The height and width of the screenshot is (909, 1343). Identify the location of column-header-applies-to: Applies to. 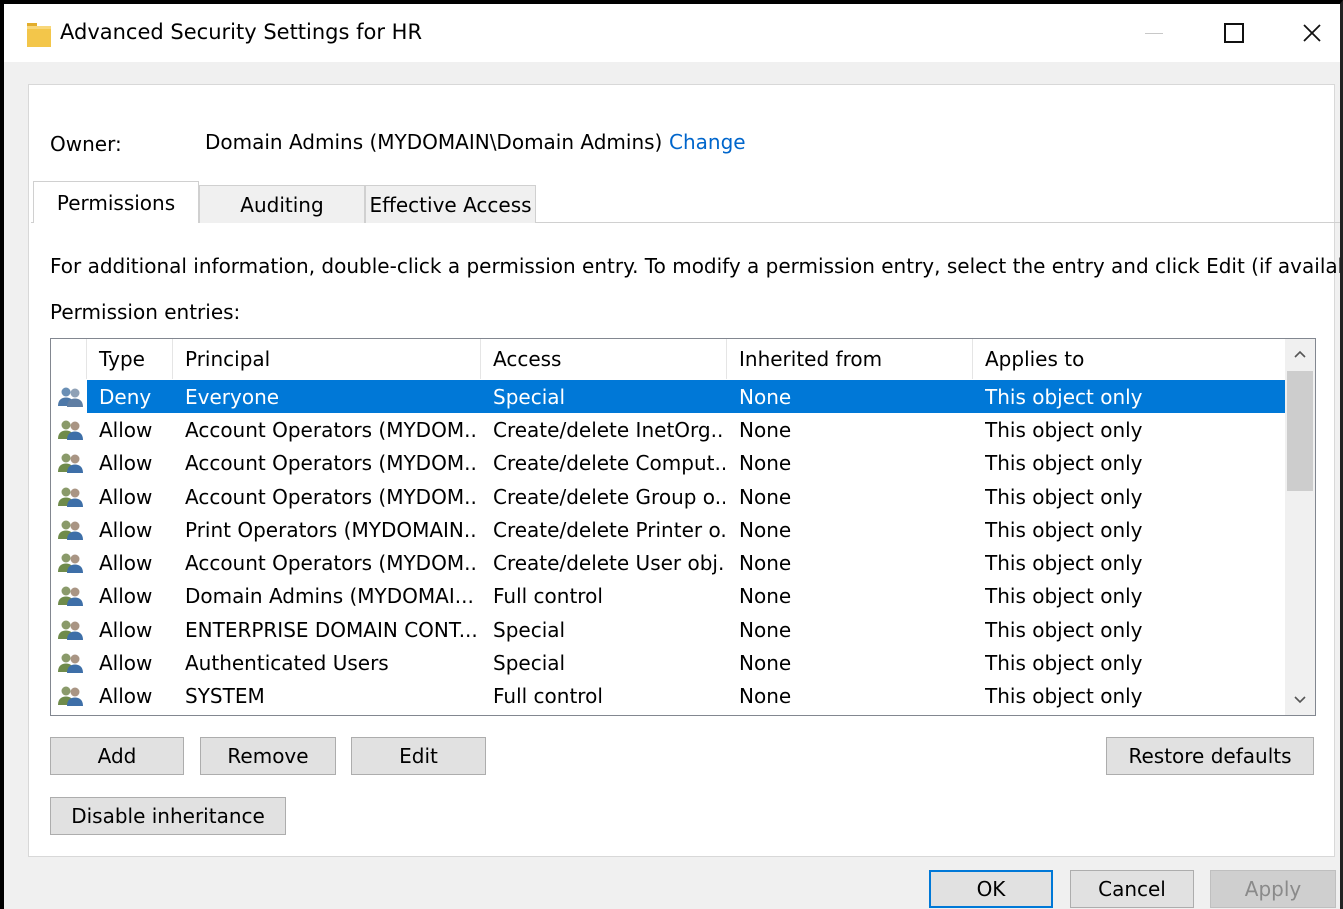
(1129, 359).